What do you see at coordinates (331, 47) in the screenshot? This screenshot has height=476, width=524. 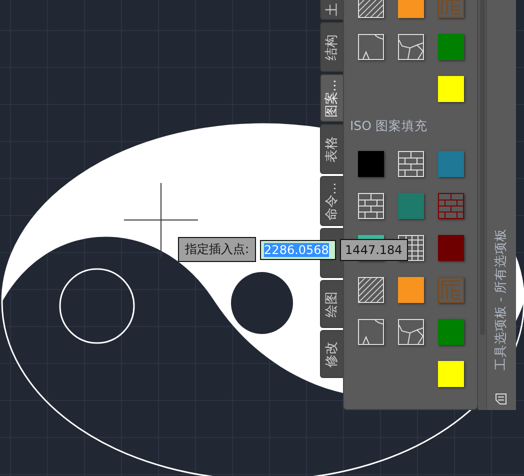 I see `palette-tab: 结构` at bounding box center [331, 47].